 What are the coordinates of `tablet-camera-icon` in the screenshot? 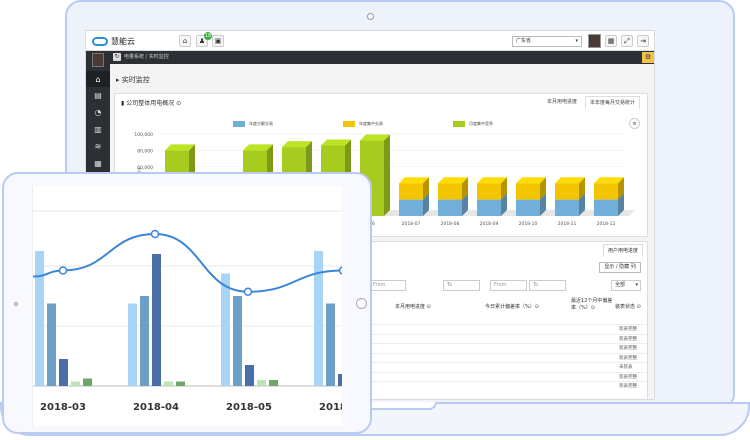 It's located at (16, 304).